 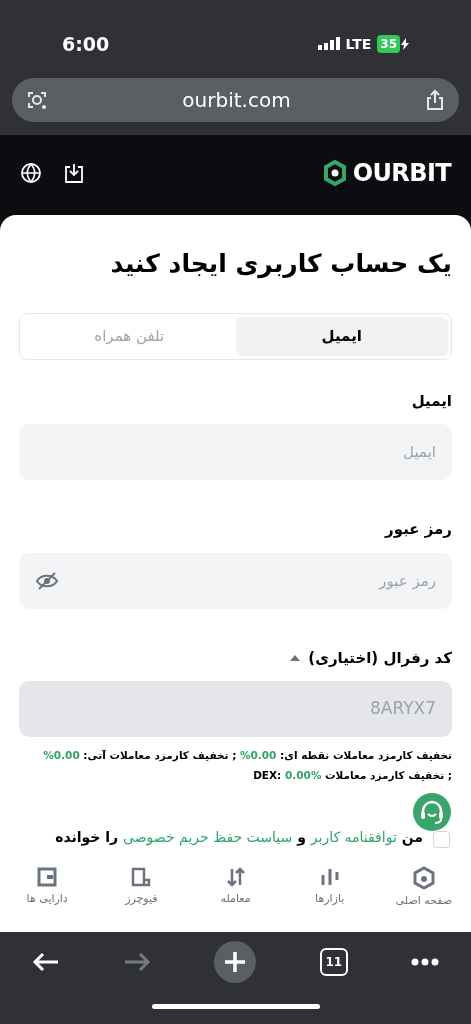 I want to click on input-field: ایمیل, so click(x=235, y=452).